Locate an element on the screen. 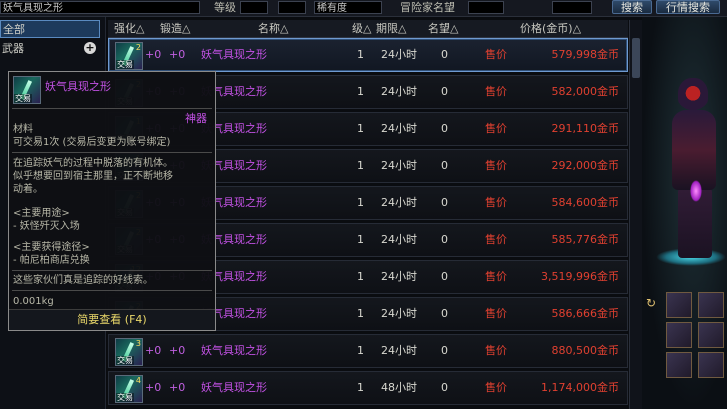  tooltip-line: <主要获得途径> is located at coordinates (51, 247).